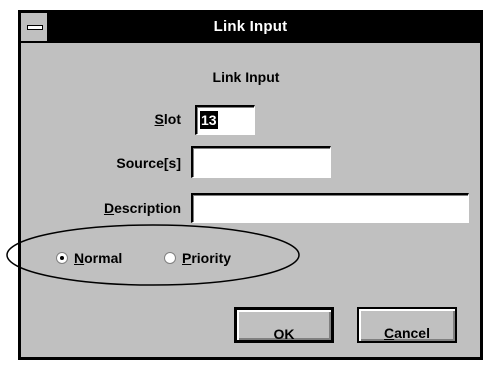  What do you see at coordinates (284, 334) in the screenshot?
I see `ok-button-label: OK` at bounding box center [284, 334].